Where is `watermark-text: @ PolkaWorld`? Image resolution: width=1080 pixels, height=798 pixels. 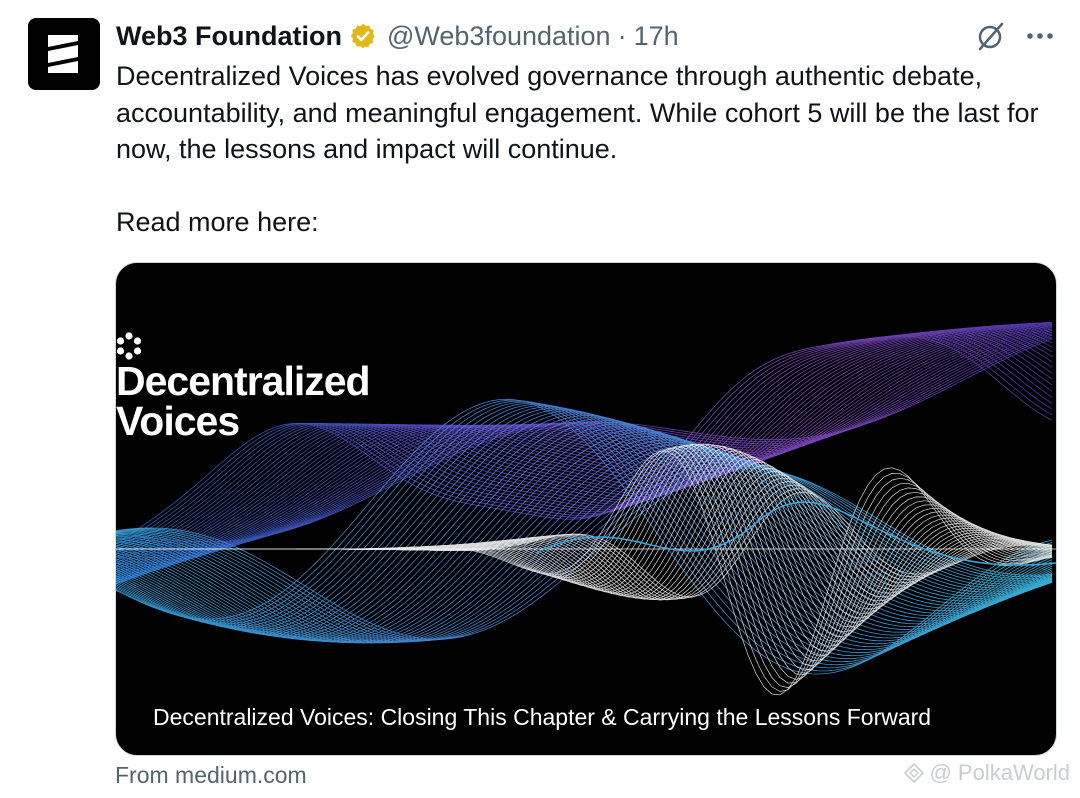 watermark-text: @ PolkaWorld is located at coordinates (999, 772).